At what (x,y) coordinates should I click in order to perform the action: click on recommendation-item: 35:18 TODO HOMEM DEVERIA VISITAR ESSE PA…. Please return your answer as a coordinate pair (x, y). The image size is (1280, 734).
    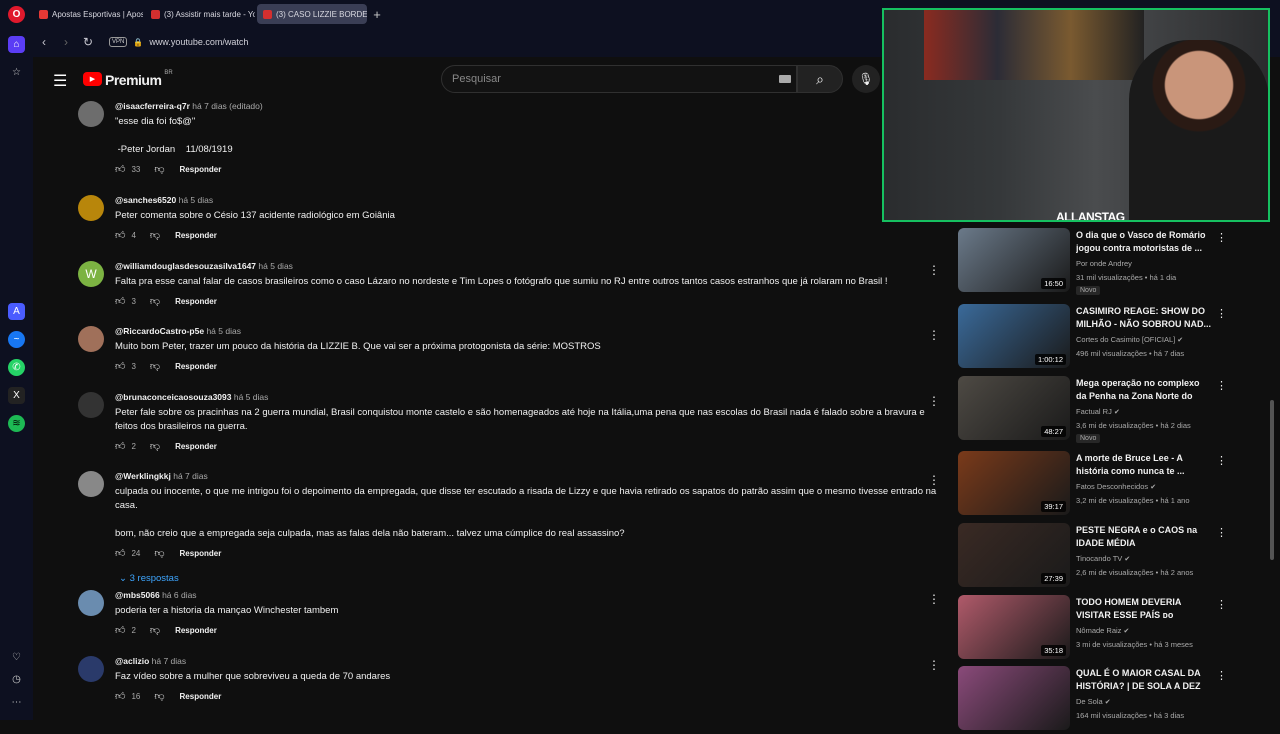
    Looking at the image, I should click on (1094, 629).